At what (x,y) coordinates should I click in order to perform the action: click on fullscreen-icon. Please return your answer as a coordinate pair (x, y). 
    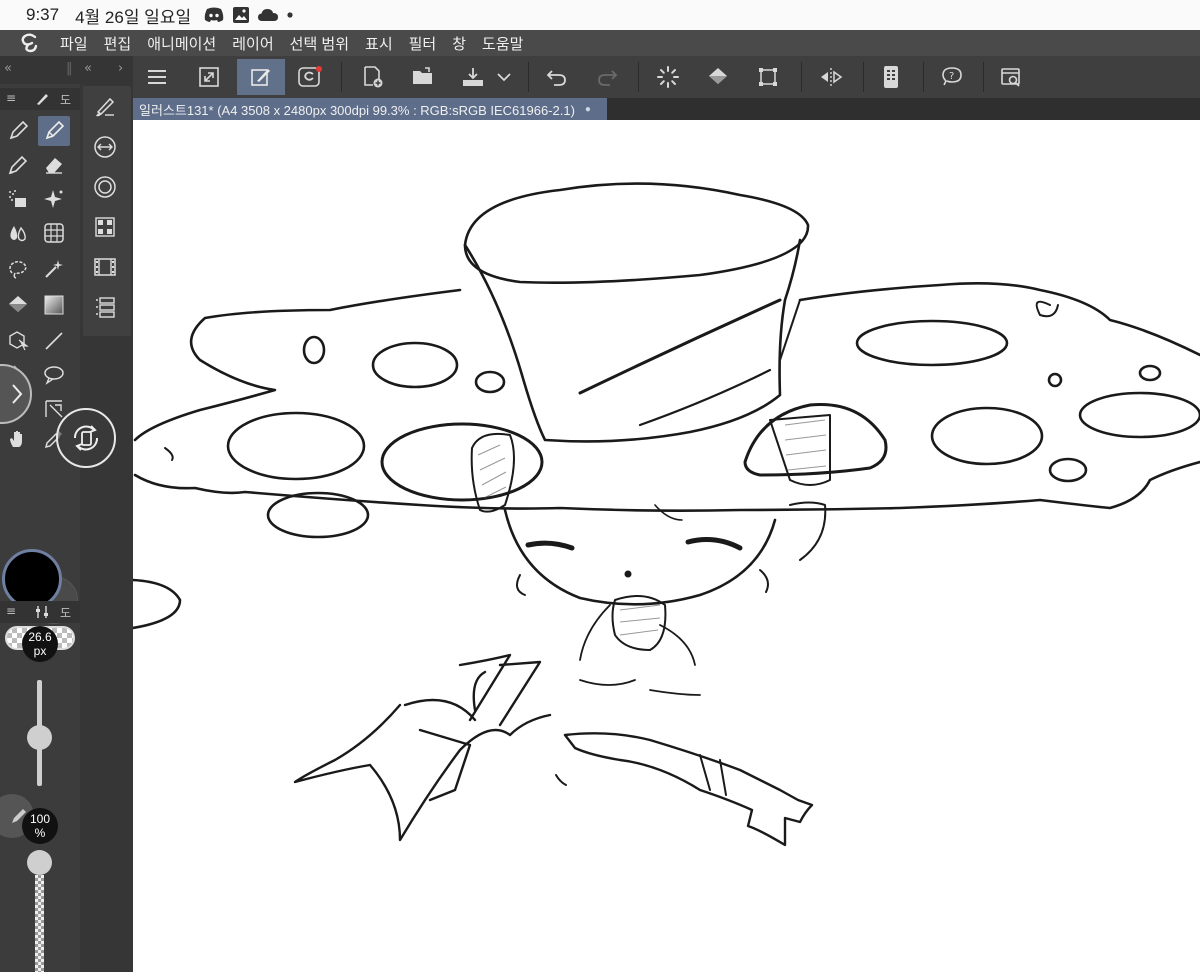
    Looking at the image, I should click on (209, 77).